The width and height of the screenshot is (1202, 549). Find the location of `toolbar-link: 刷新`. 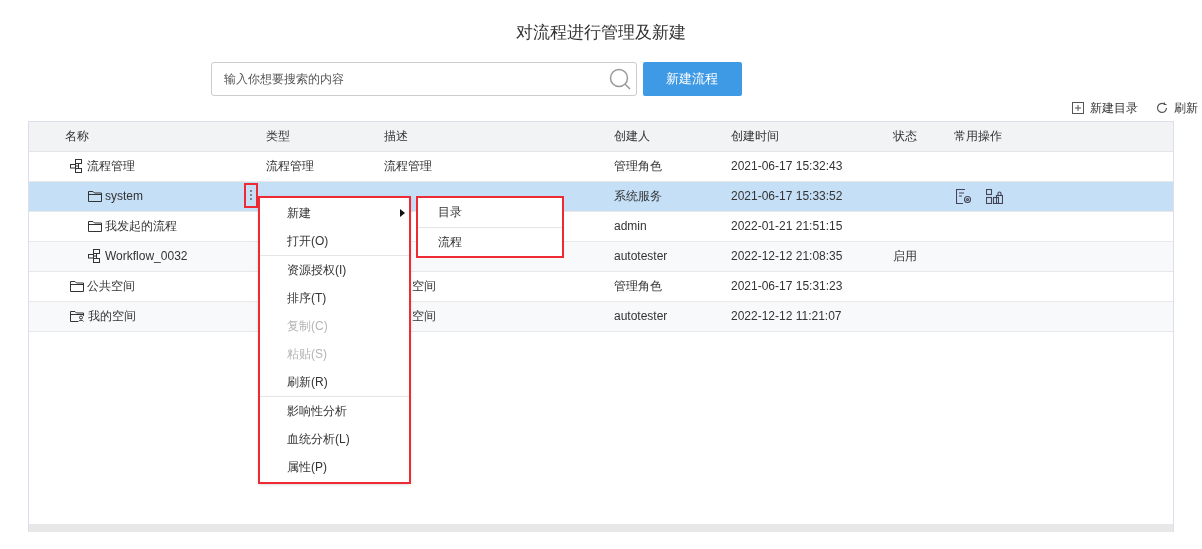

toolbar-link: 刷新 is located at coordinates (1186, 107).